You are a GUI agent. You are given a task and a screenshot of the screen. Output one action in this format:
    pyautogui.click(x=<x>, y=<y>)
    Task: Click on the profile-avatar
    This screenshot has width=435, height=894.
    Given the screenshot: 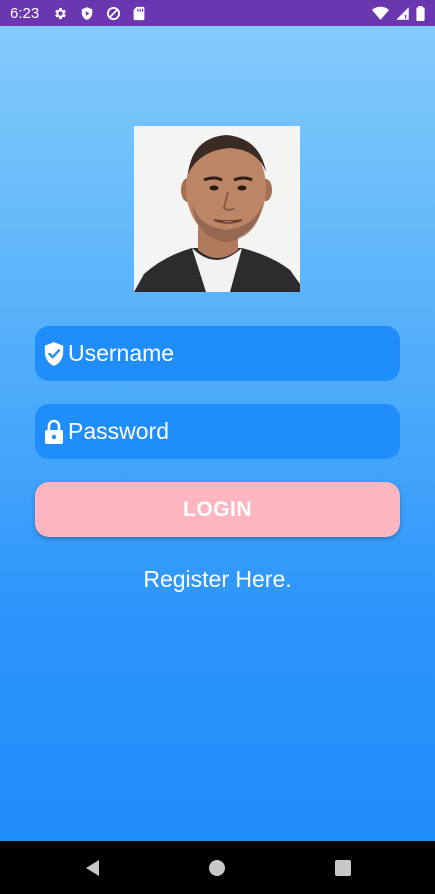 What is the action you would take?
    pyautogui.click(x=217, y=209)
    